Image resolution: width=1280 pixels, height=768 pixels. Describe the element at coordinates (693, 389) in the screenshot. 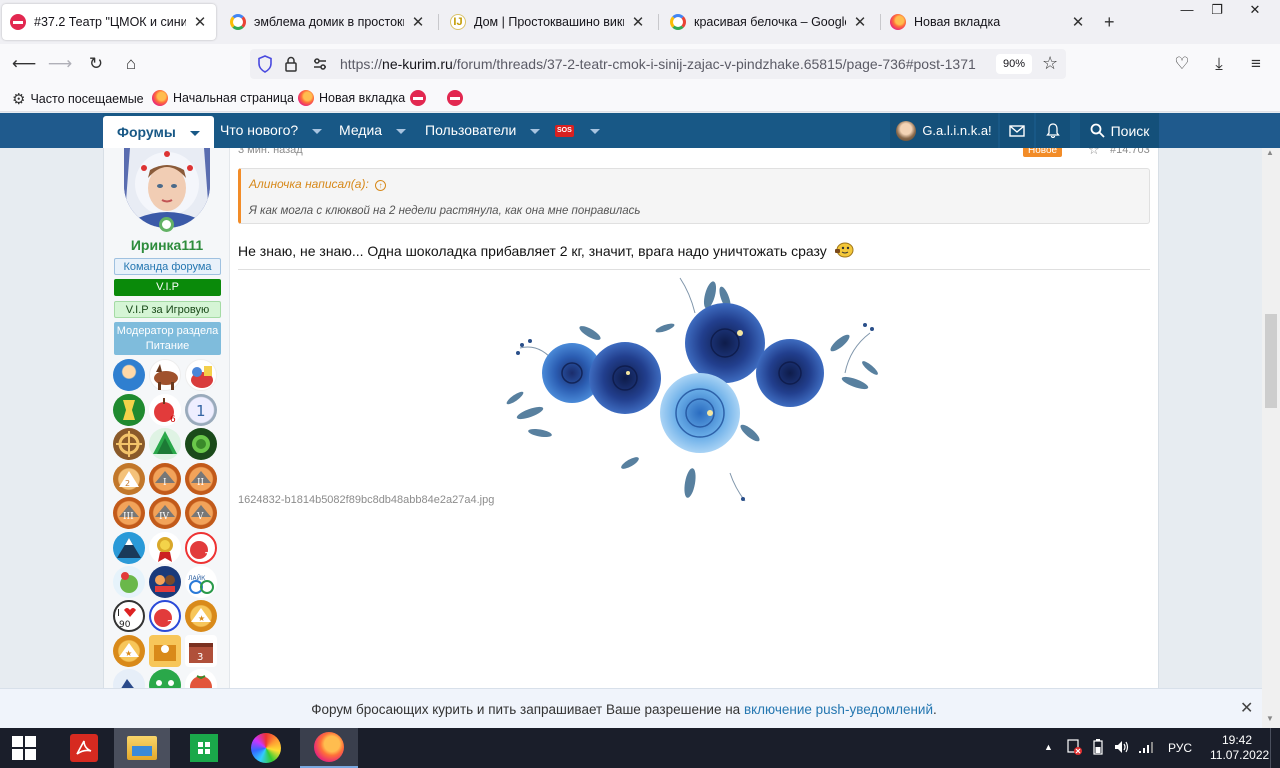

I see `flower-image` at that location.